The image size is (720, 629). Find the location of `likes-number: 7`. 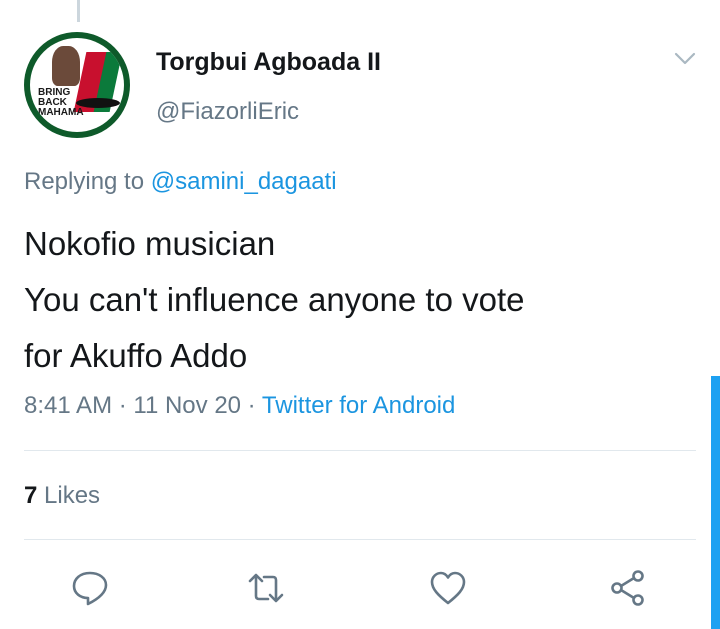

likes-number: 7 is located at coordinates (31, 495).